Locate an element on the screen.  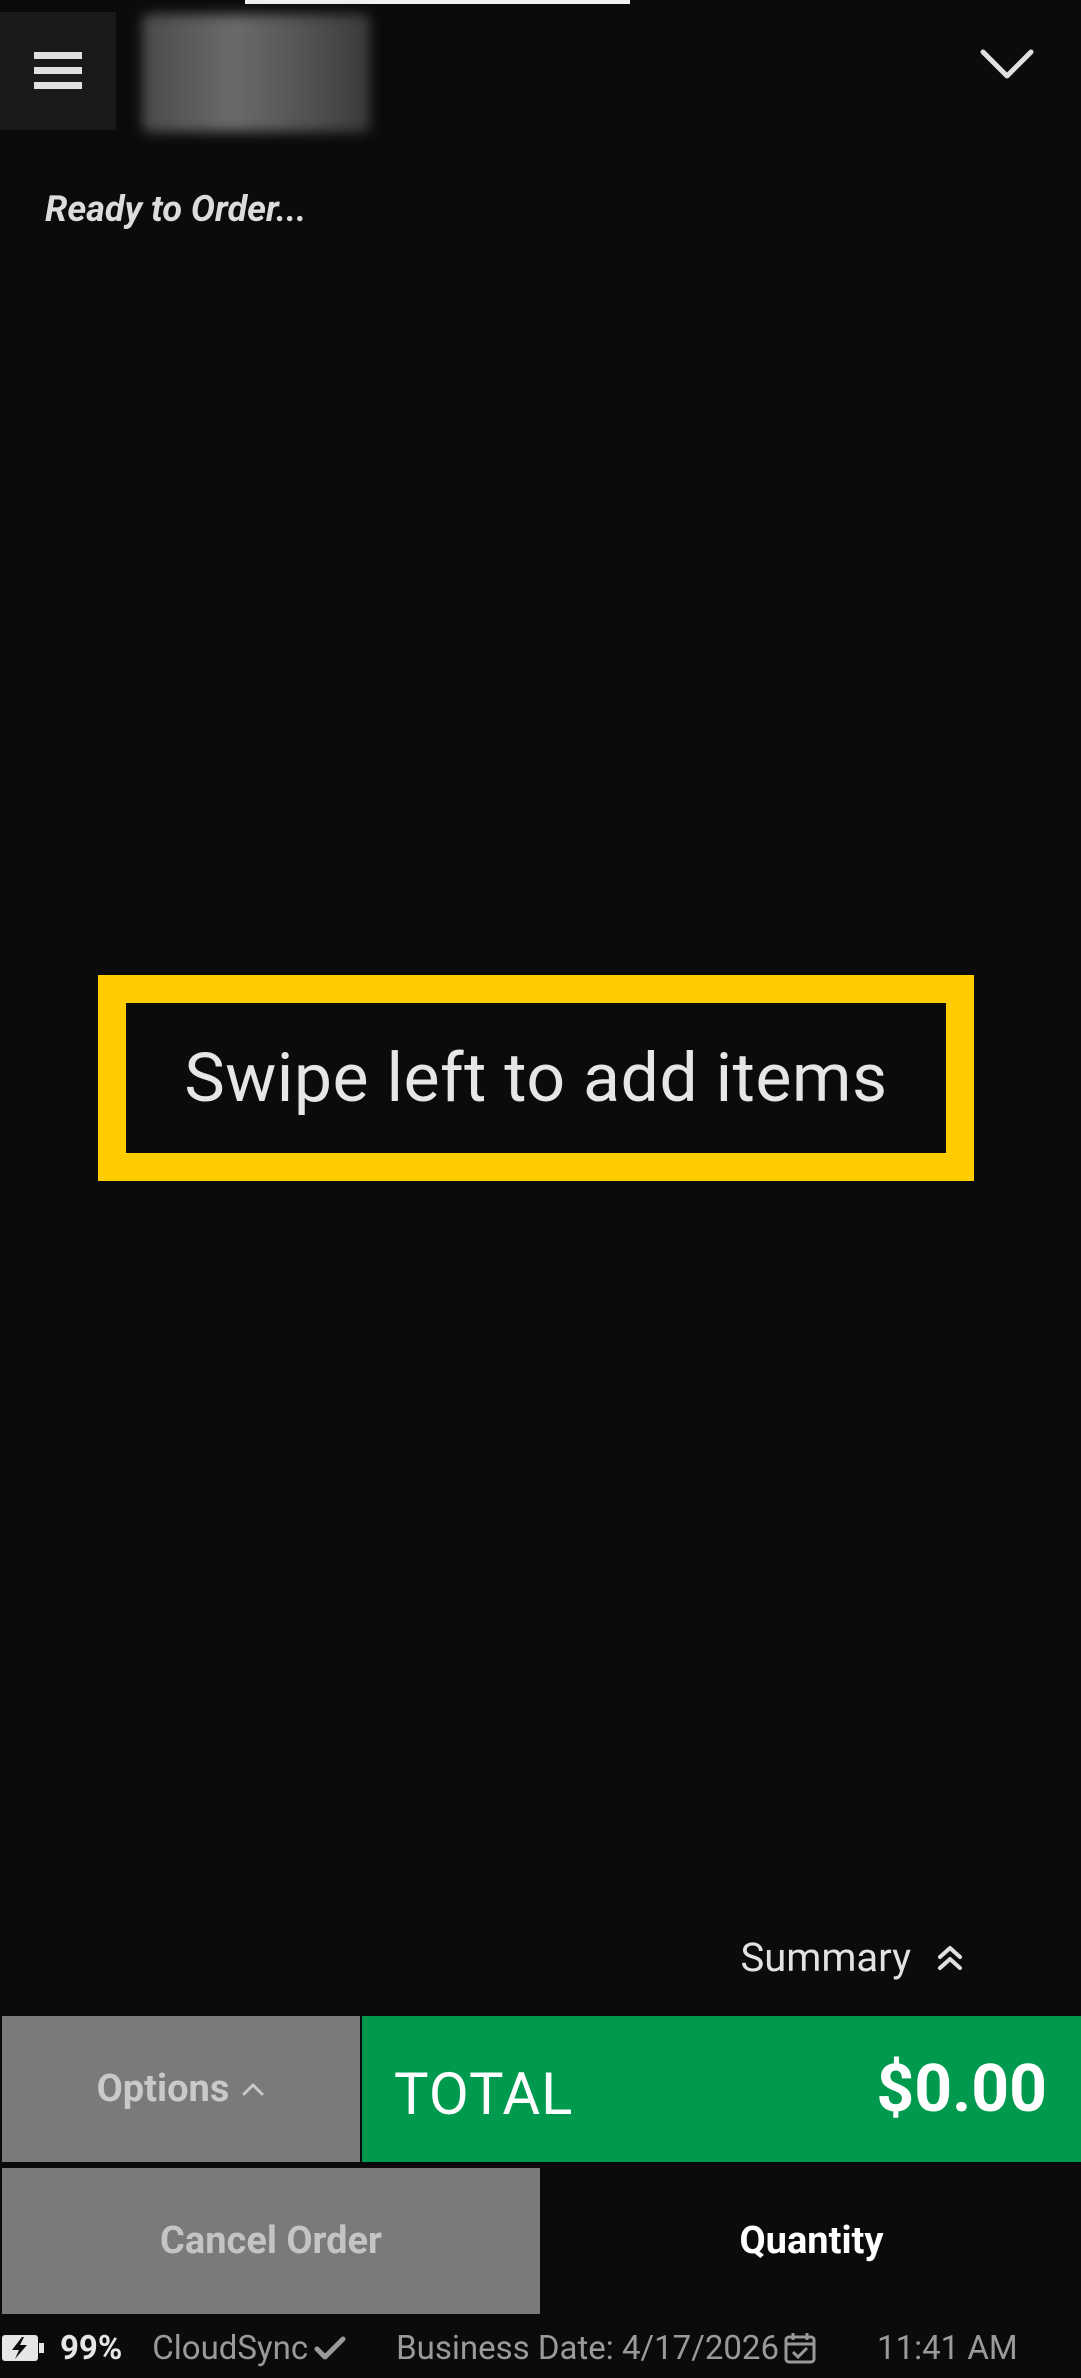
cancel-order-button: Cancel Order is located at coordinates (271, 2241).